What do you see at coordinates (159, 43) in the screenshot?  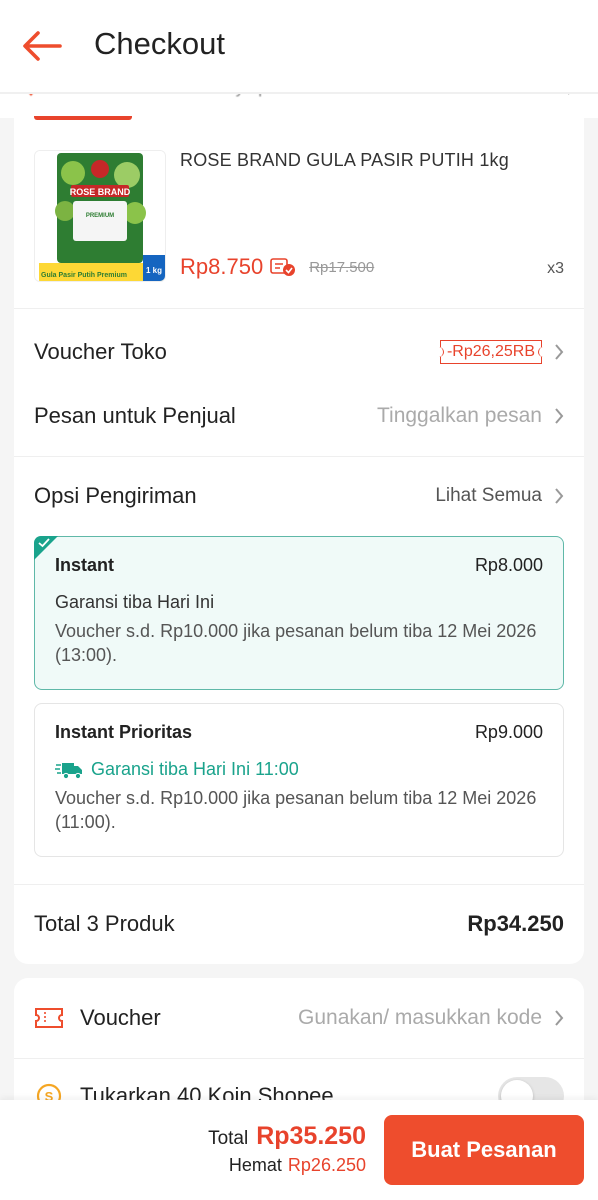 I see `page-title: Checkout` at bounding box center [159, 43].